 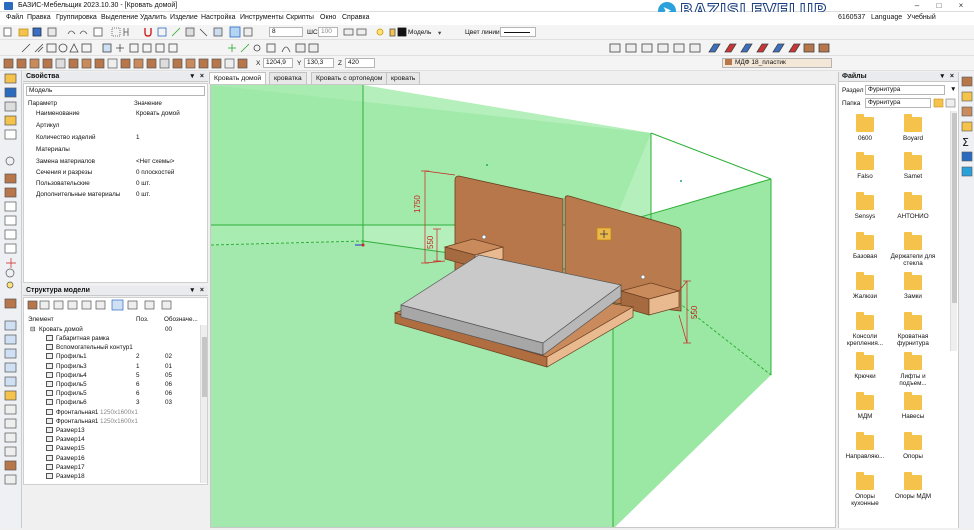 What do you see at coordinates (403, 78) in the screenshot?
I see `tab-bed: кровать` at bounding box center [403, 78].